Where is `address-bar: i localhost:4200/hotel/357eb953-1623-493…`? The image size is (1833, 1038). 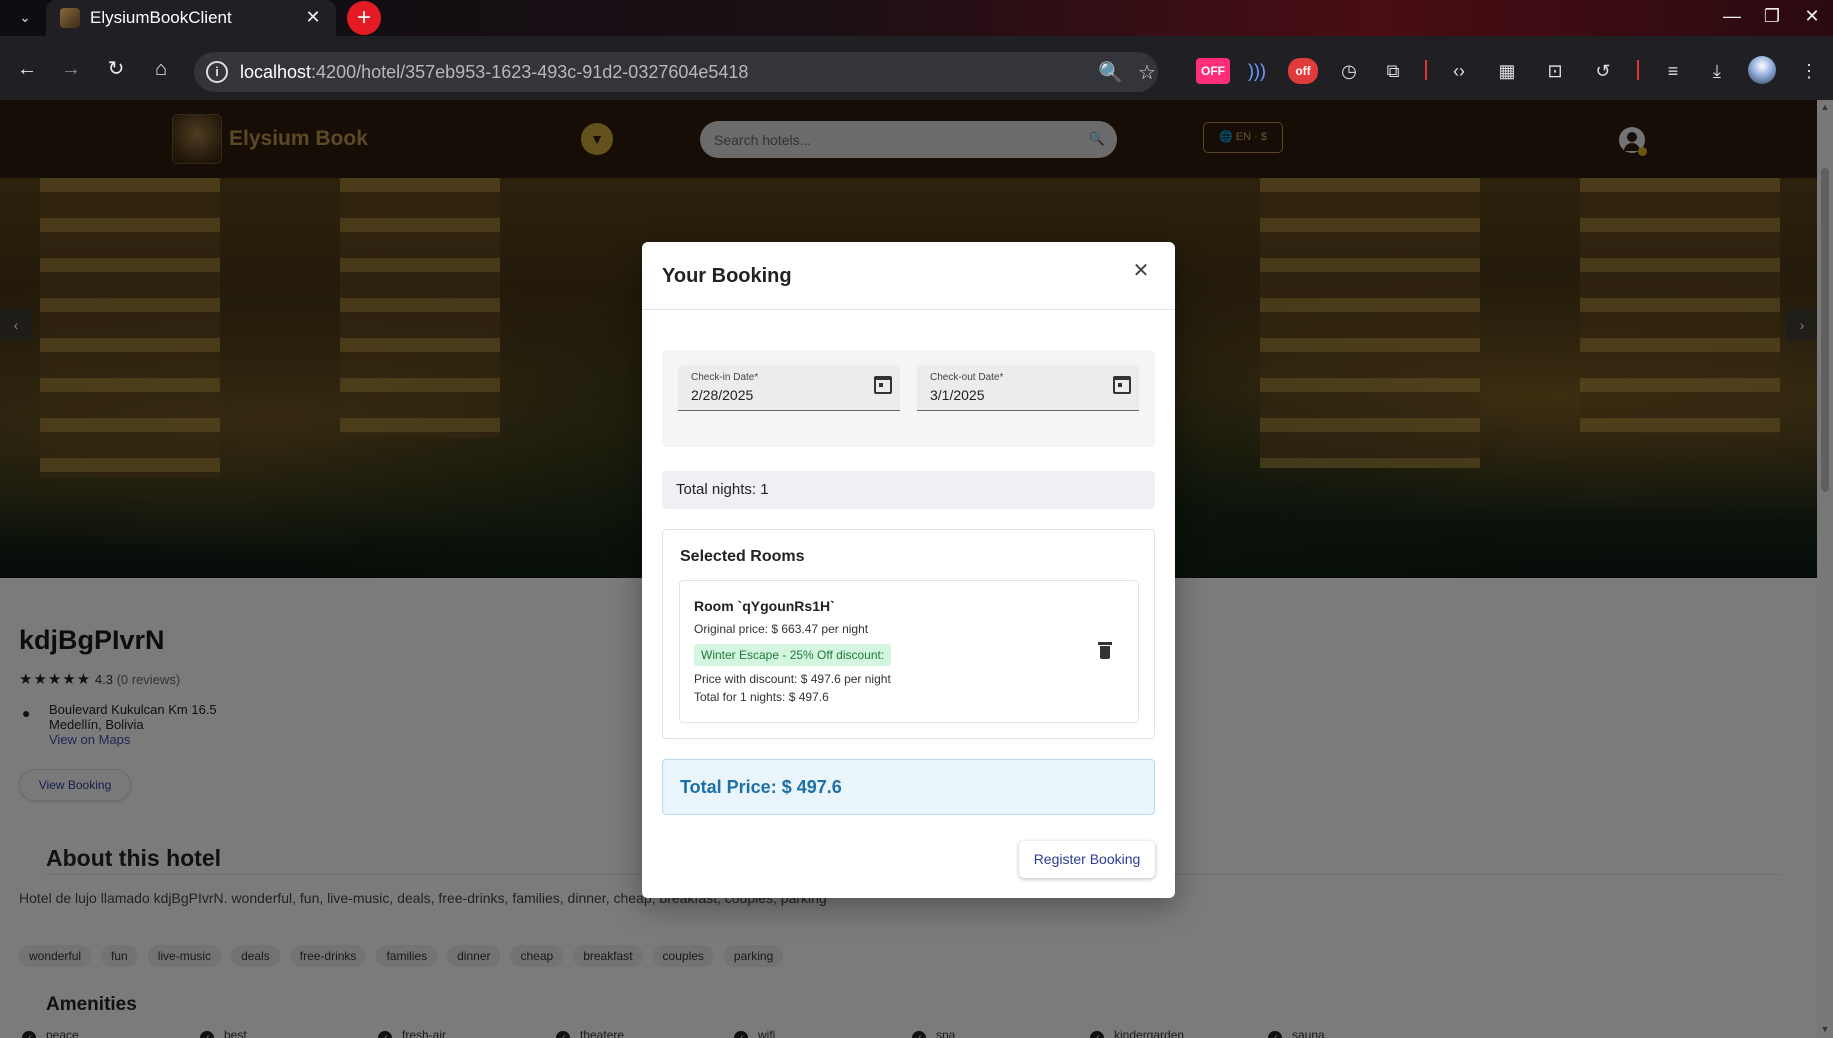
address-bar: i localhost:4200/hotel/357eb953-1623-493… is located at coordinates (676, 72).